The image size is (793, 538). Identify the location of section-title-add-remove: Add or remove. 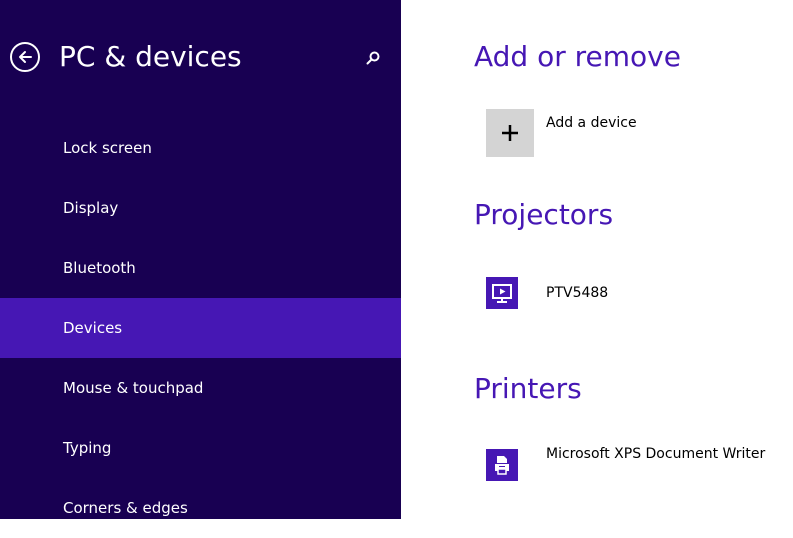
(577, 56).